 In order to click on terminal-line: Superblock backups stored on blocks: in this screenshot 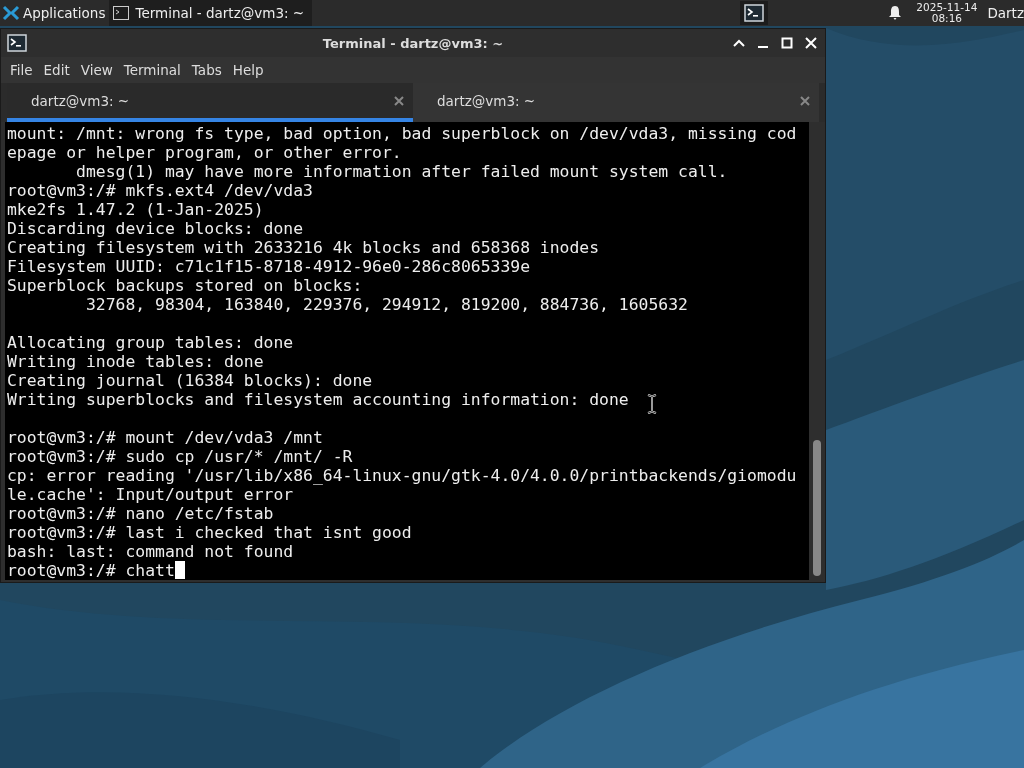, I will do `click(185, 285)`.